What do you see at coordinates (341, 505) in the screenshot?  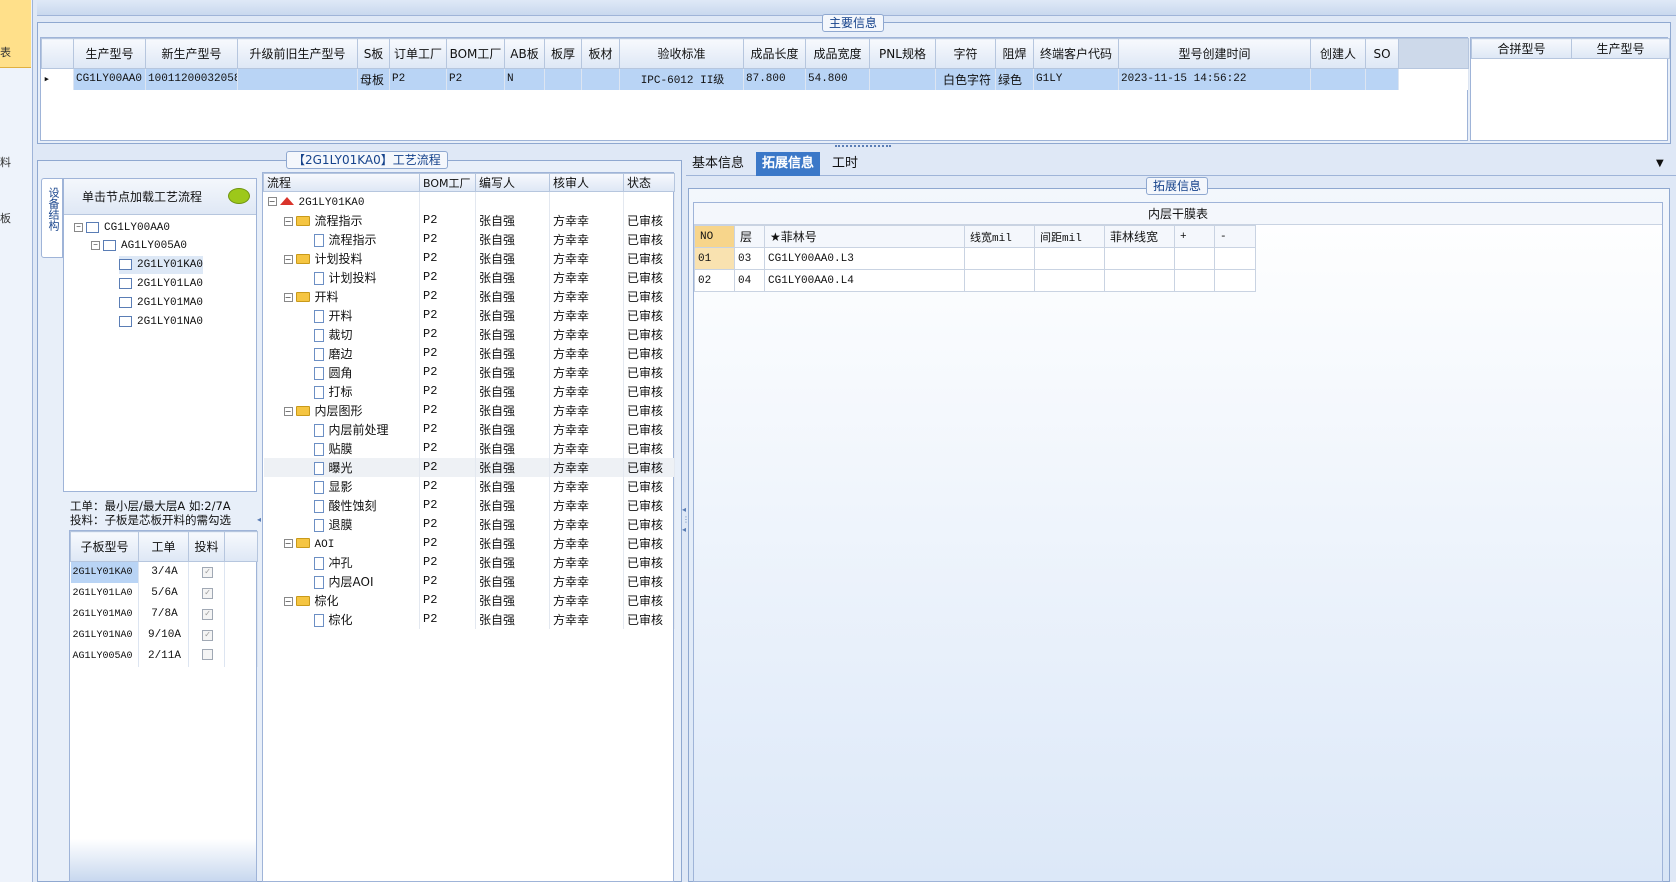 I see `flow-name-cell: 酸性蚀刻` at bounding box center [341, 505].